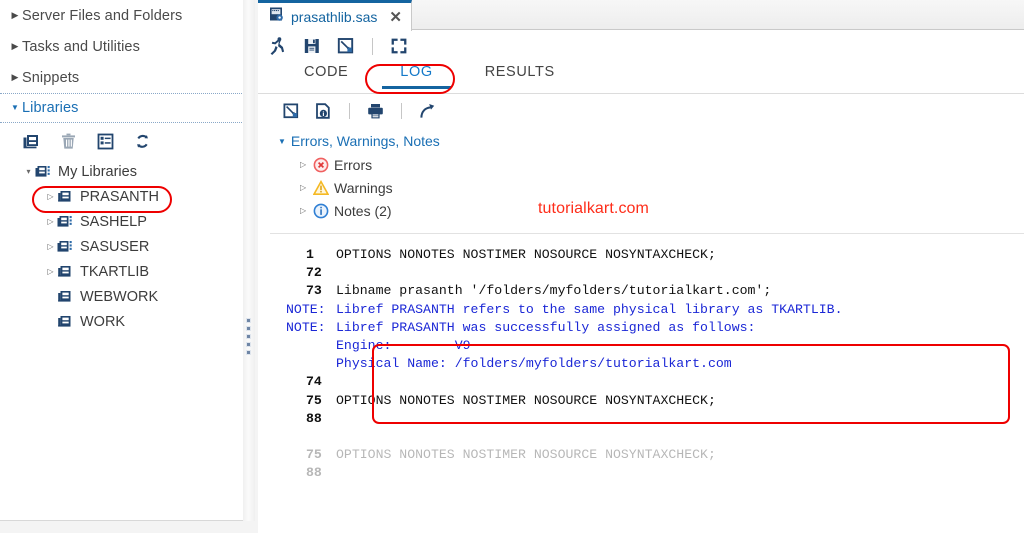  What do you see at coordinates (314, 473) in the screenshot?
I see `log-line-number: 88` at bounding box center [314, 473].